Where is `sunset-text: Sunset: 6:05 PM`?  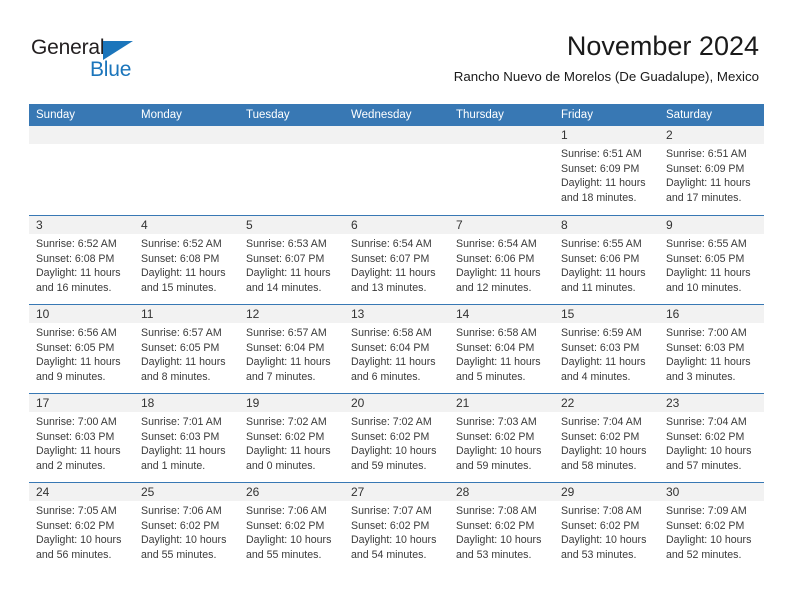 sunset-text: Sunset: 6:05 PM is located at coordinates (705, 258).